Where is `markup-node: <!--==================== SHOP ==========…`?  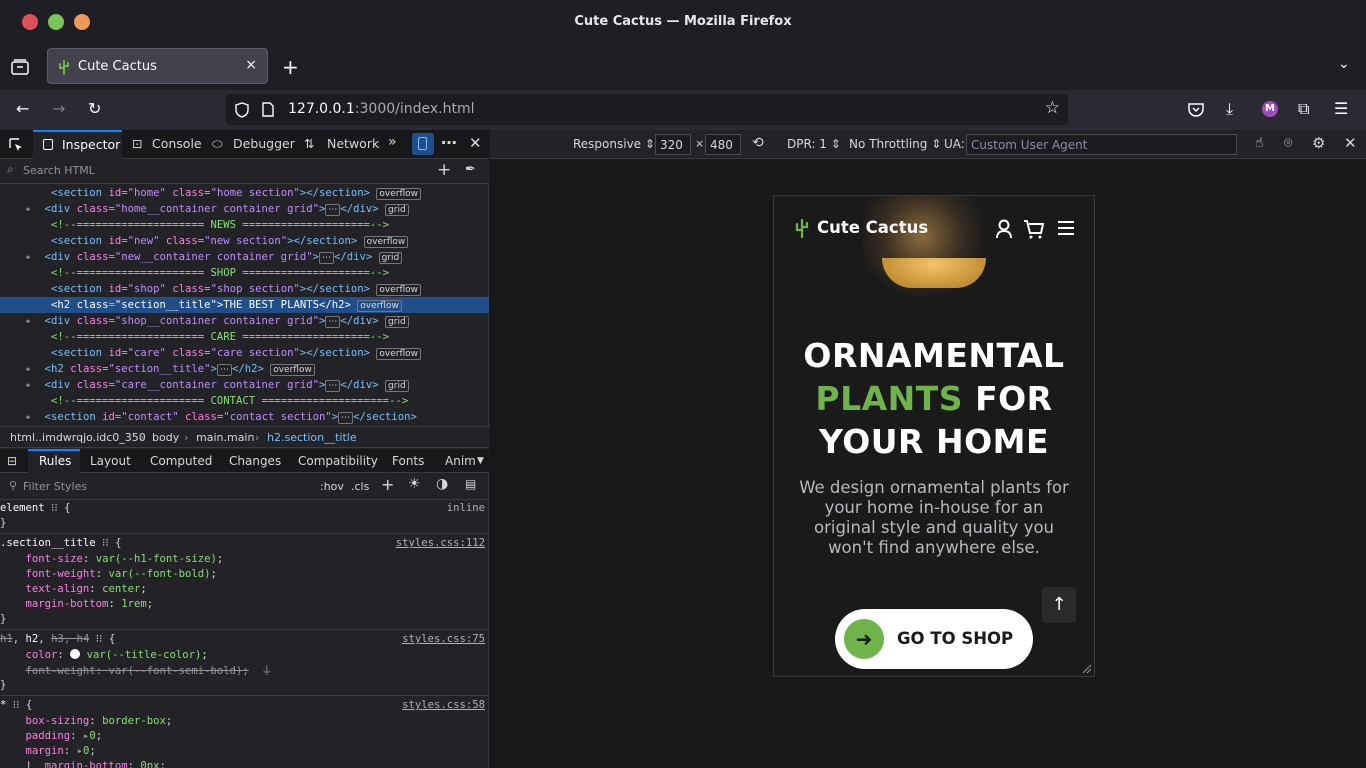 markup-node: <!--==================== SHOP ==========… is located at coordinates (244, 273).